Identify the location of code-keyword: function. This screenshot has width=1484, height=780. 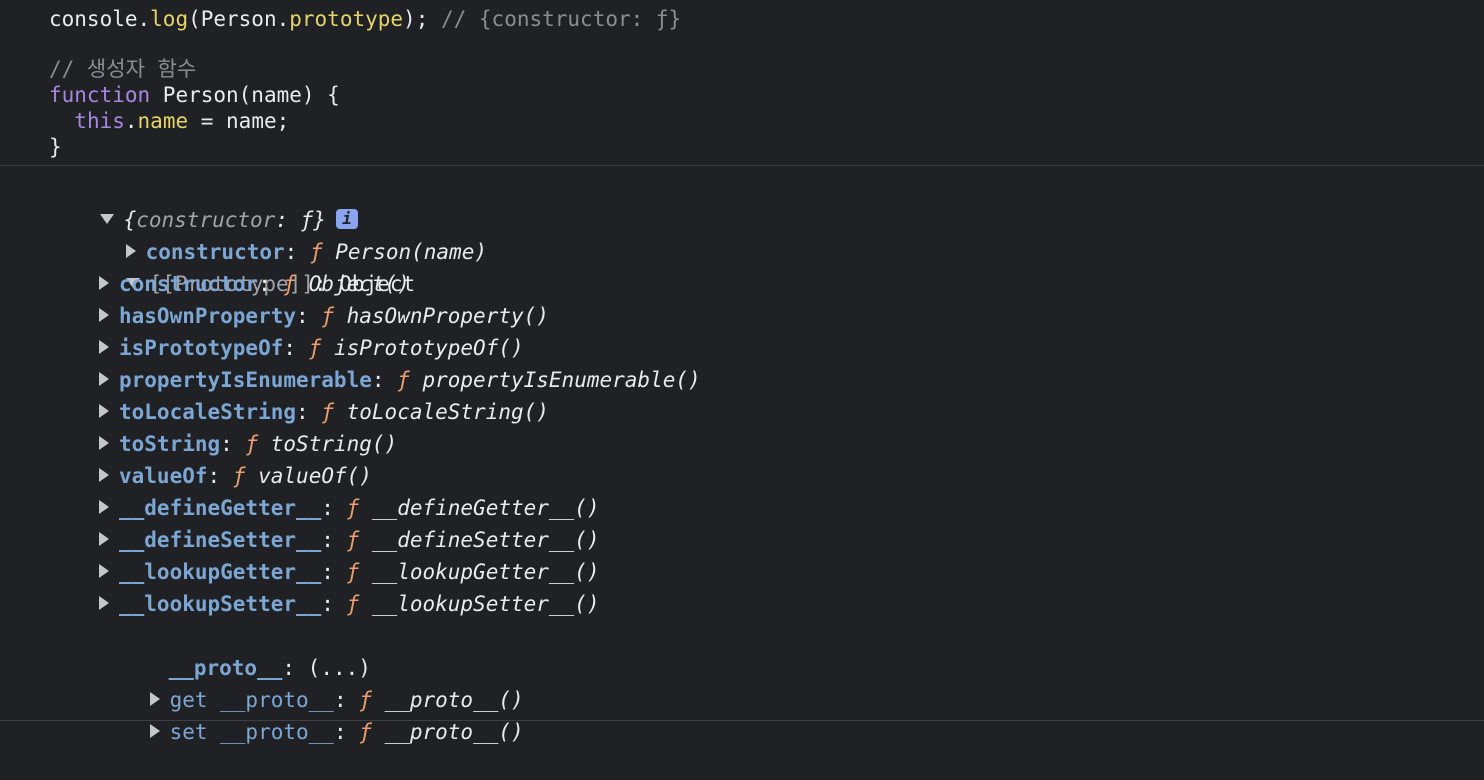
(100, 95).